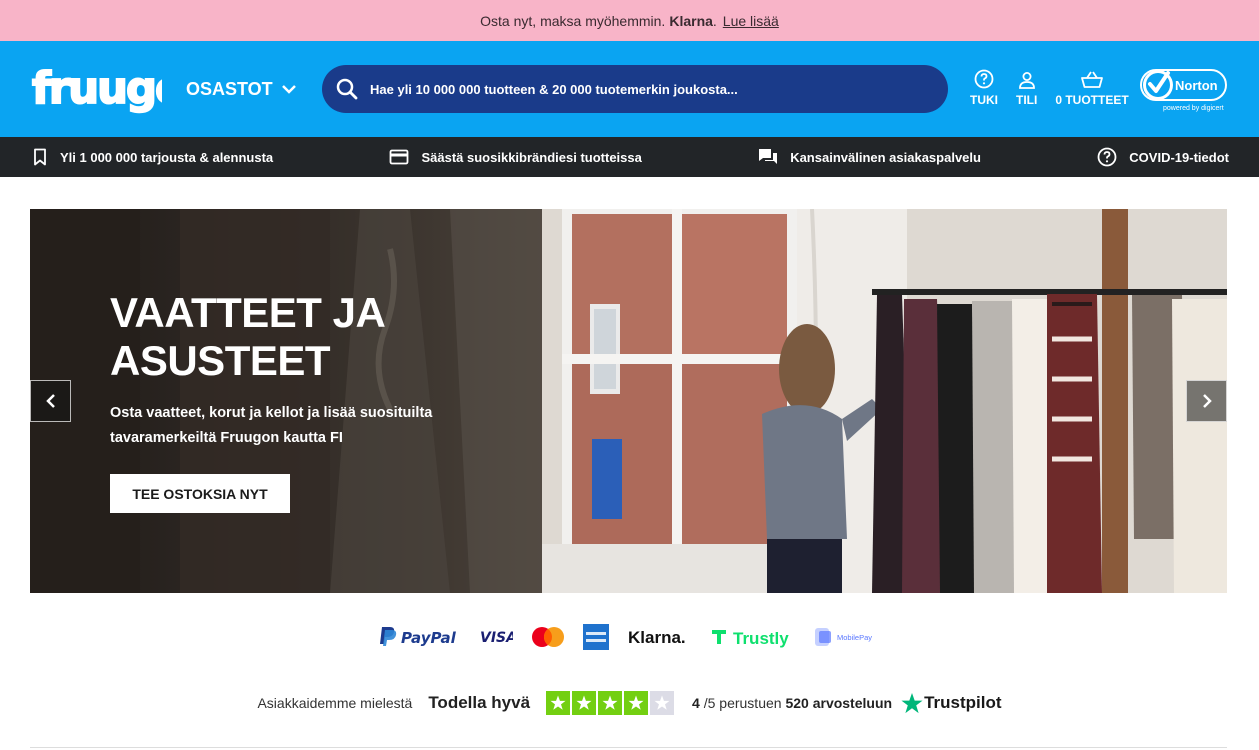 The height and width of the screenshot is (750, 1259). I want to click on basket-icon, so click(1092, 79).